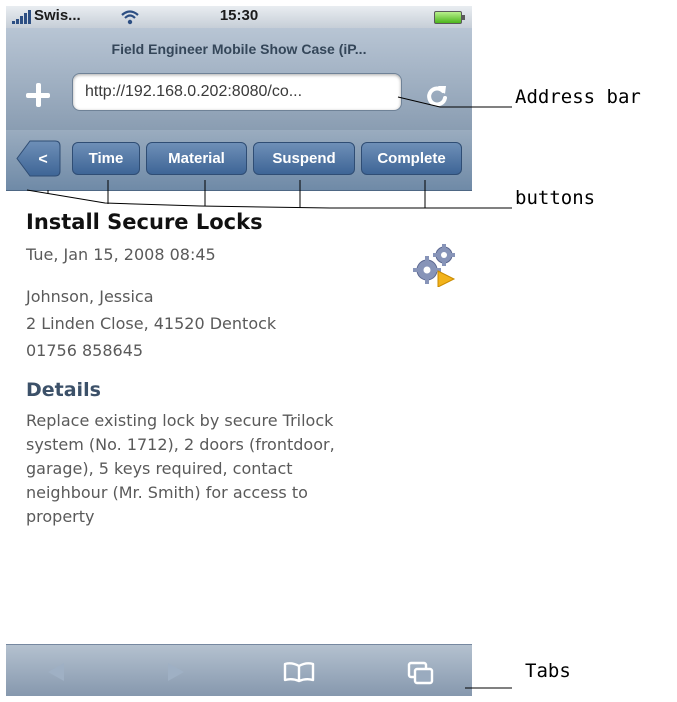 The image size is (677, 702). I want to click on contact-address: 2 Linden Close, 41520 Dentock, so click(151, 323).